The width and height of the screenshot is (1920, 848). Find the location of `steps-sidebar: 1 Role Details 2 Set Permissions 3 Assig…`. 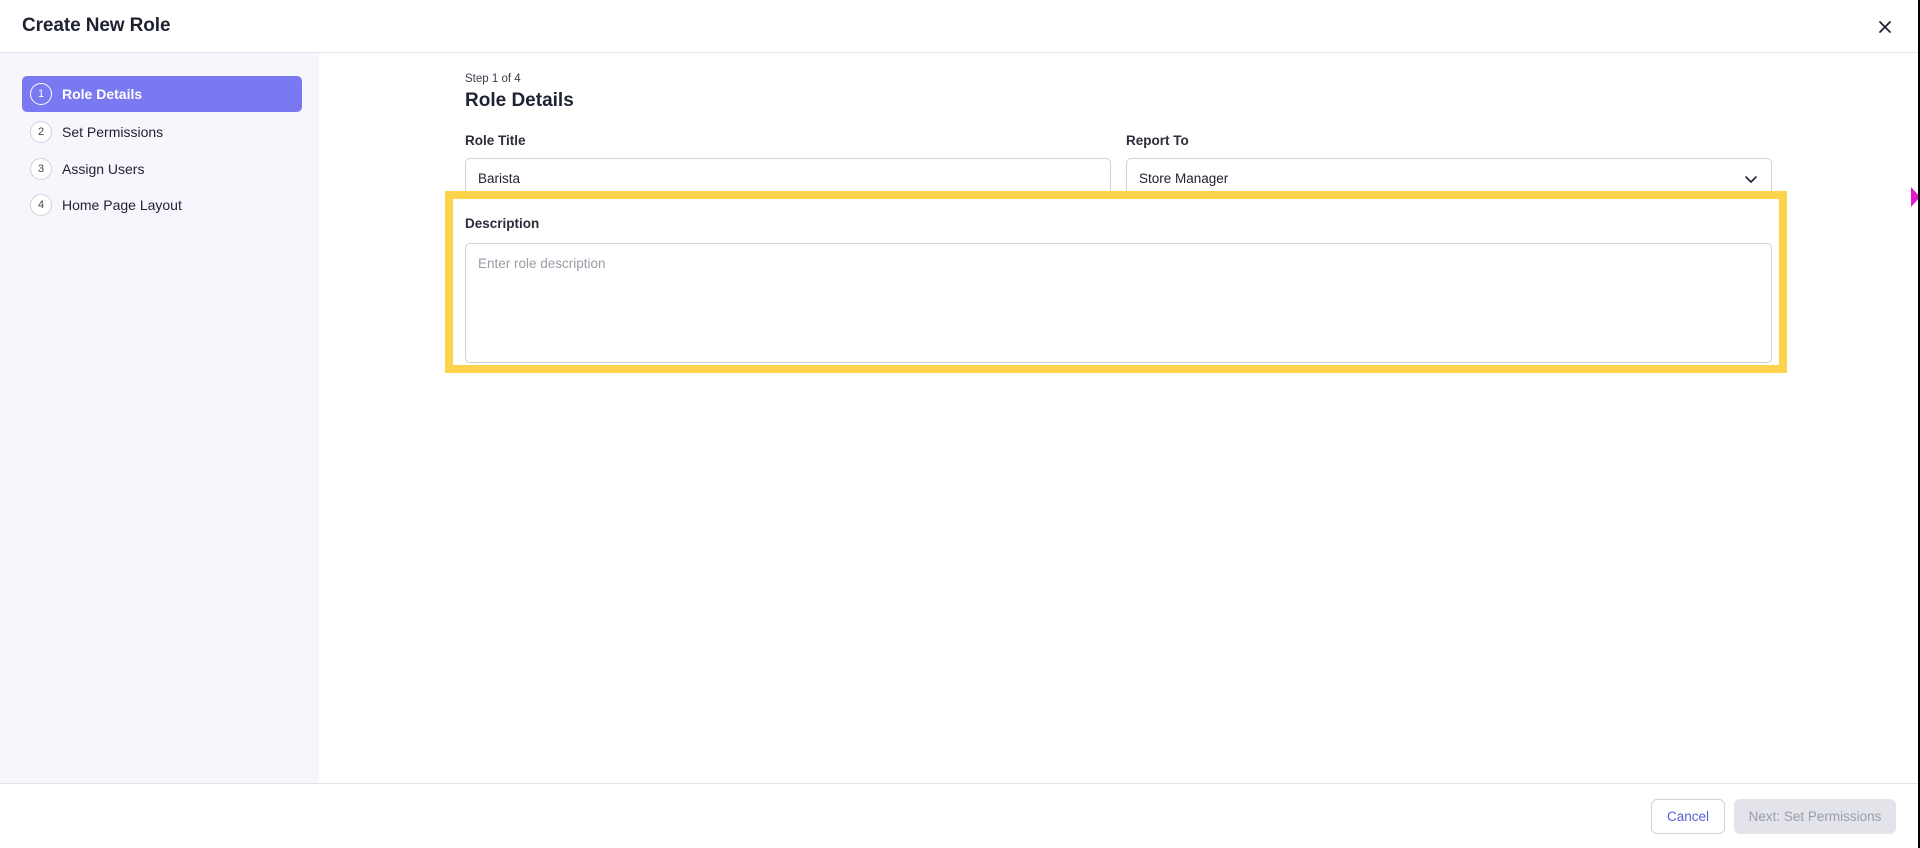

steps-sidebar: 1 Role Details 2 Set Permissions 3 Assig… is located at coordinates (159, 418).